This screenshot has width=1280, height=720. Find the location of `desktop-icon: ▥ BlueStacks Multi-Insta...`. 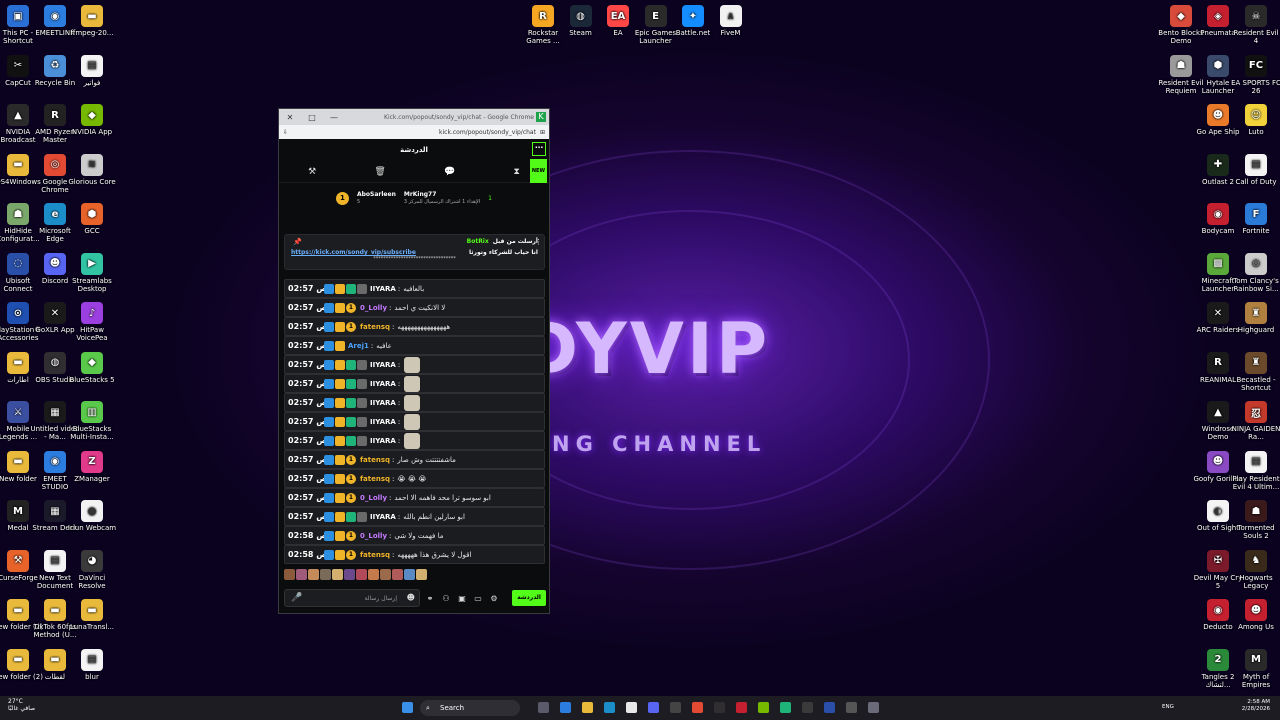

desktop-icon: ▥ BlueStacks Multi-Insta... is located at coordinates (92, 421).